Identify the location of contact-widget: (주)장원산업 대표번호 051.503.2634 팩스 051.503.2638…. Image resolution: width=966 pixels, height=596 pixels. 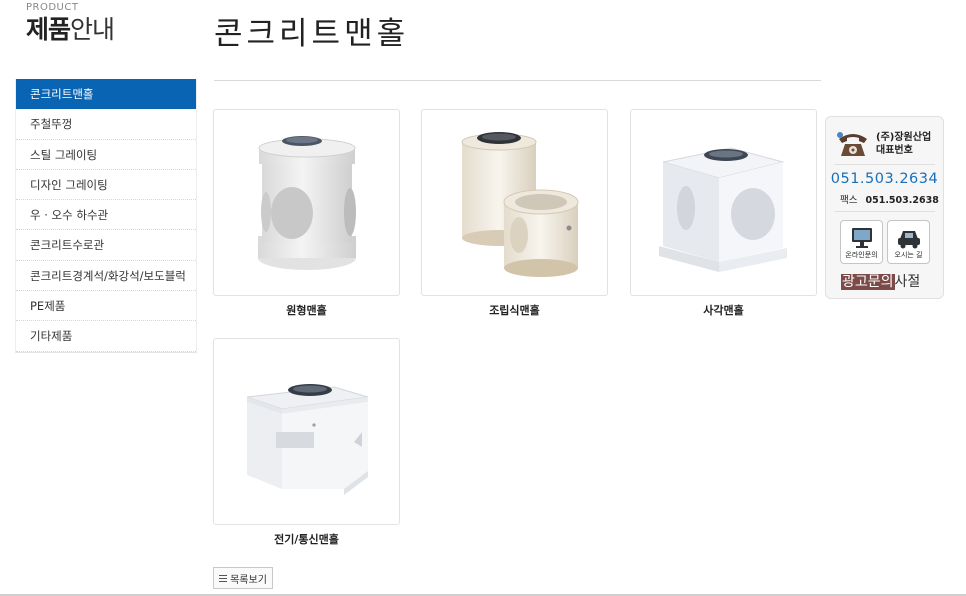
(884, 207).